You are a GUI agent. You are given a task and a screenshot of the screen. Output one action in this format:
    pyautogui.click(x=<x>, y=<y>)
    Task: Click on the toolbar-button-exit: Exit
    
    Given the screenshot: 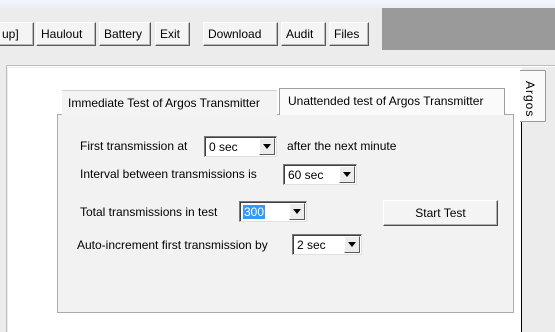 What is the action you would take?
    pyautogui.click(x=172, y=34)
    